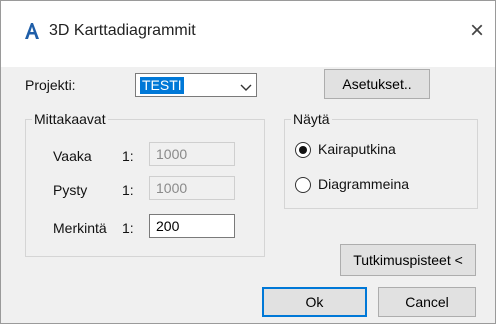 The height and width of the screenshot is (324, 496). I want to click on scale-label-horizontal: Vaaka, so click(72, 156).